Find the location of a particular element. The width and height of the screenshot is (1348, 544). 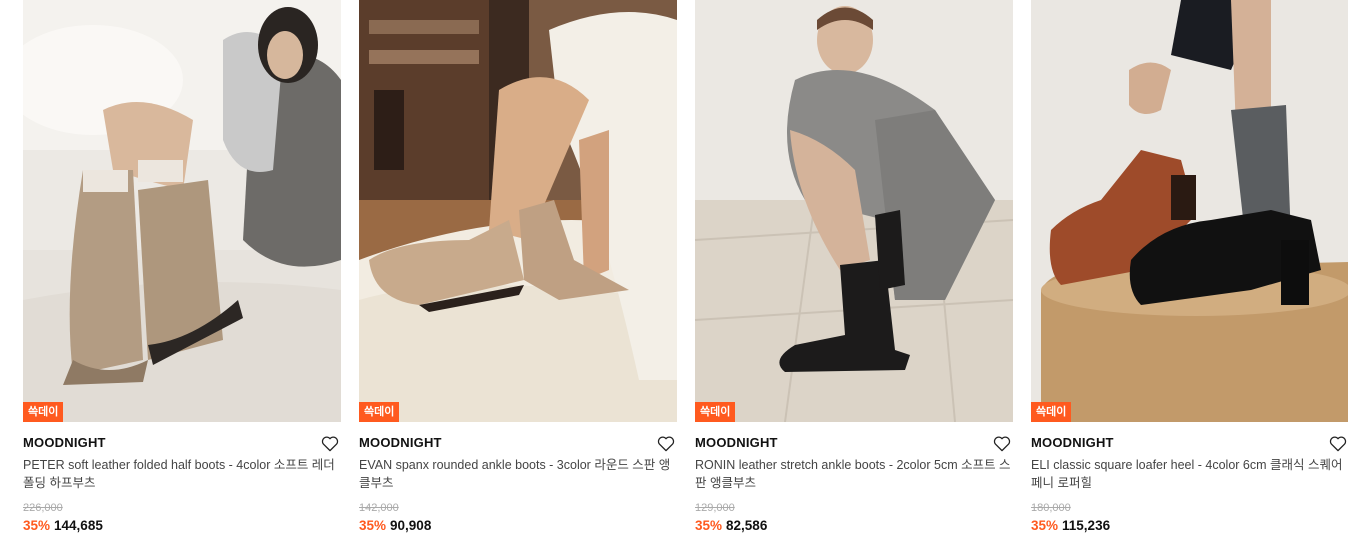

price-row: 35% 90,908 is located at coordinates (518, 526).